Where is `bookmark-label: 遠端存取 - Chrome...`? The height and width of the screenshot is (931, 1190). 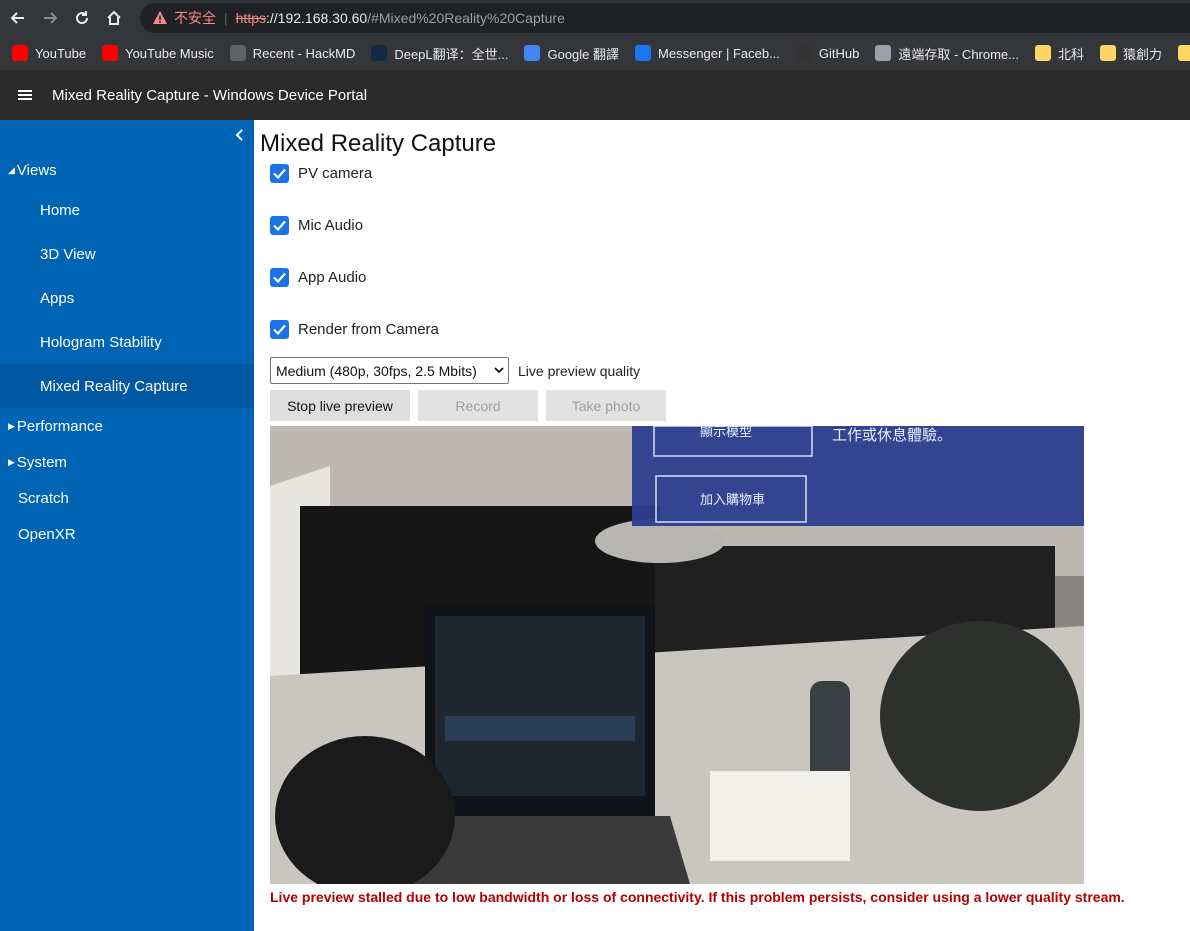 bookmark-label: 遠端存取 - Chrome... is located at coordinates (958, 54).